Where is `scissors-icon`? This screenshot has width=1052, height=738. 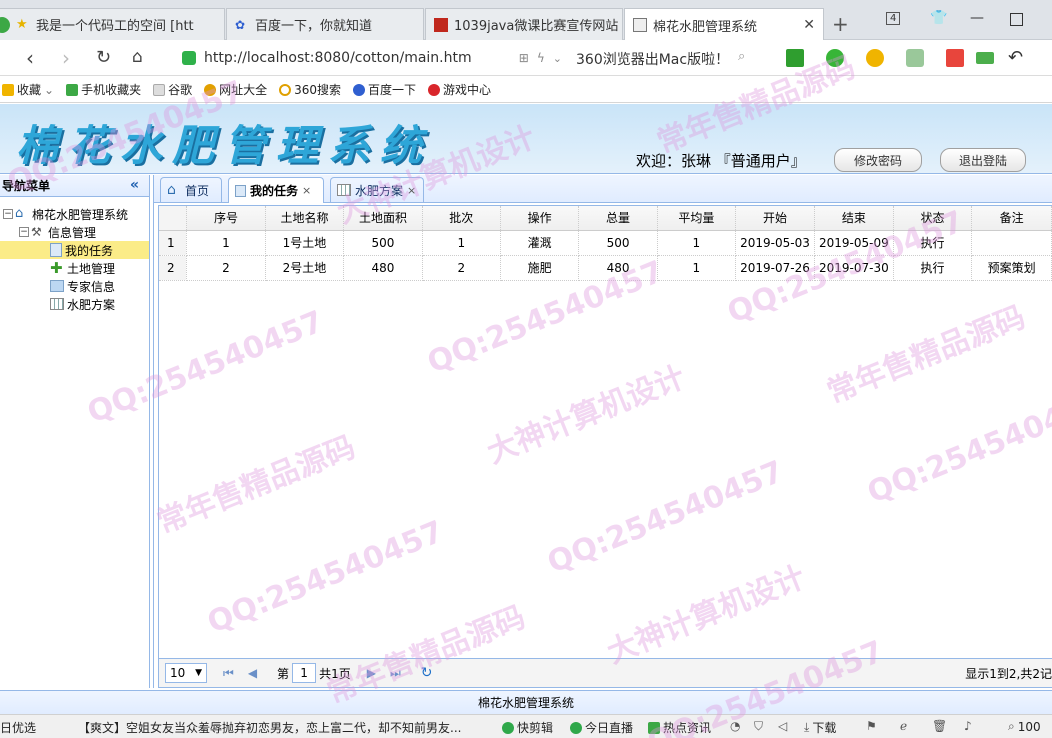 scissors-icon is located at coordinates (795, 58).